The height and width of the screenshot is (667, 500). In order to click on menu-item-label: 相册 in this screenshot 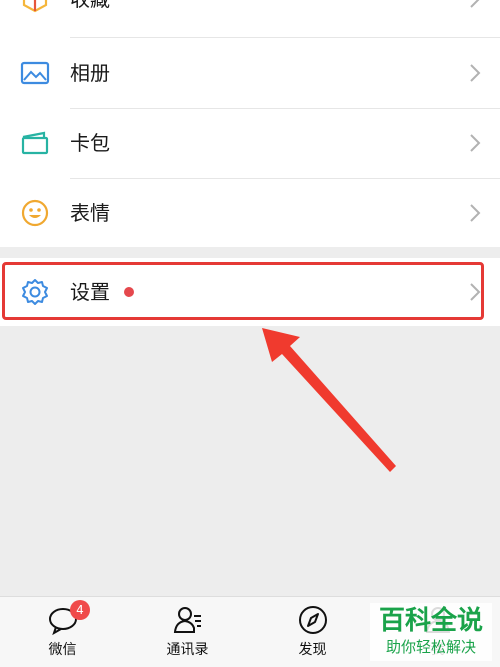, I will do `click(90, 73)`.